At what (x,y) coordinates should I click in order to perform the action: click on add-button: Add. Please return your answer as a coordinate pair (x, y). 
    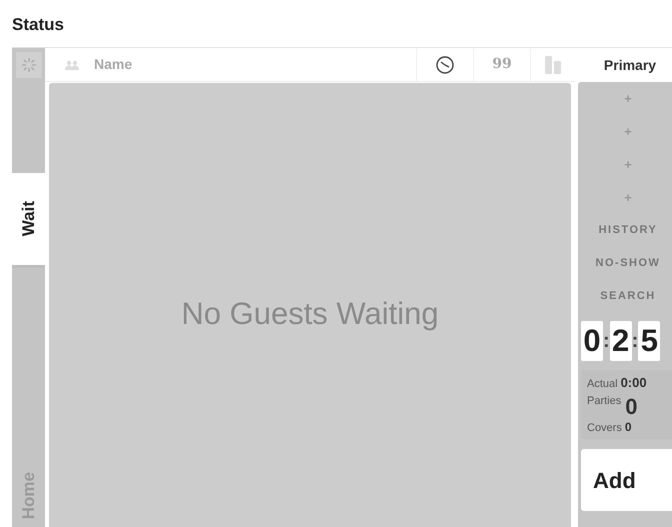
    Looking at the image, I should click on (626, 480).